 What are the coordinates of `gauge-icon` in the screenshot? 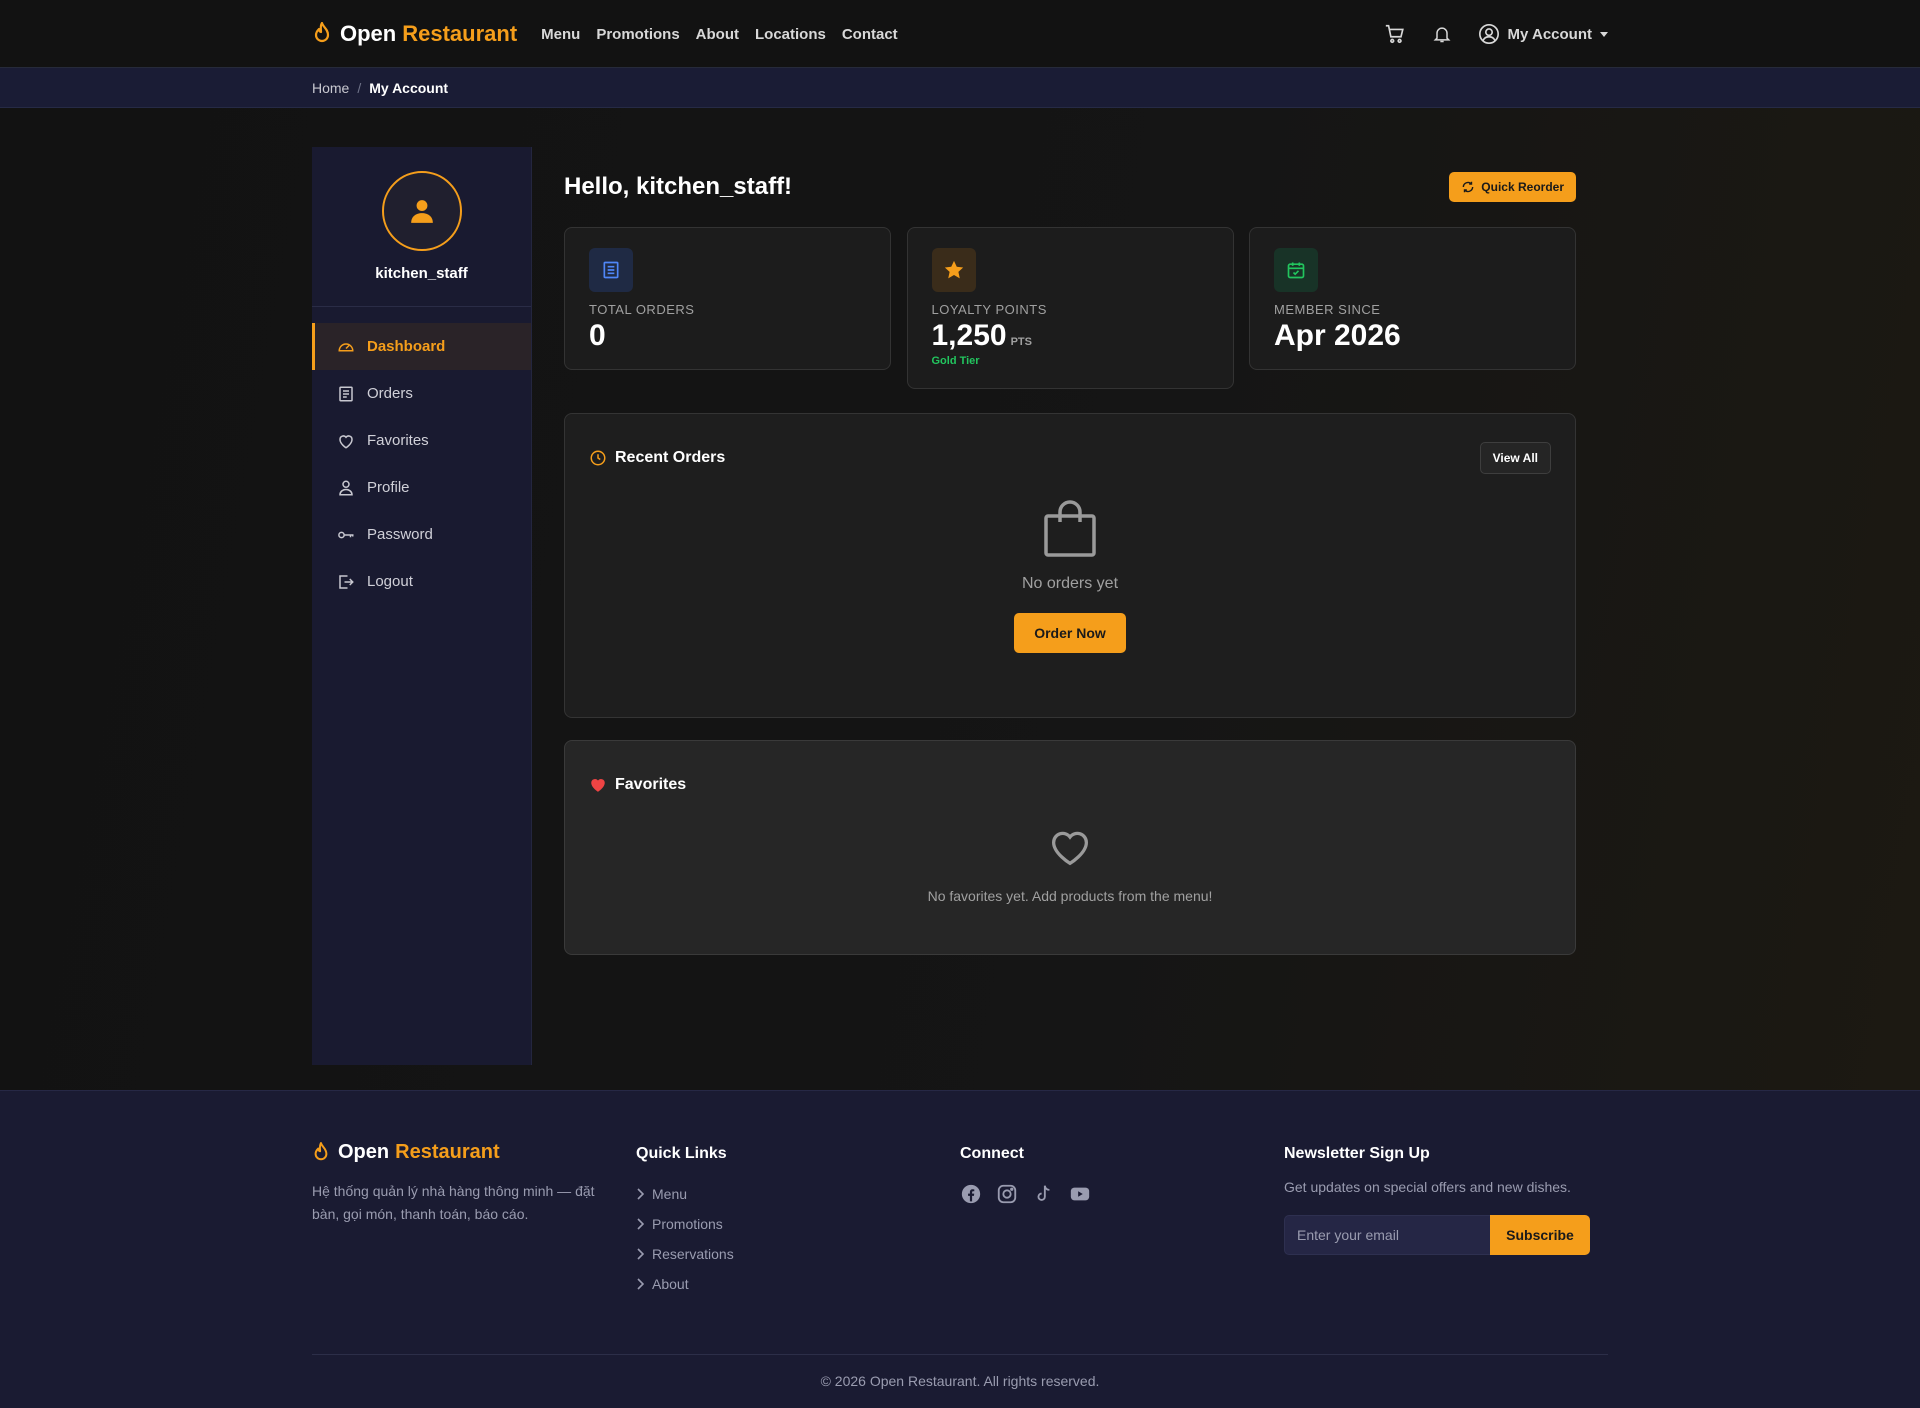 It's located at (346, 346).